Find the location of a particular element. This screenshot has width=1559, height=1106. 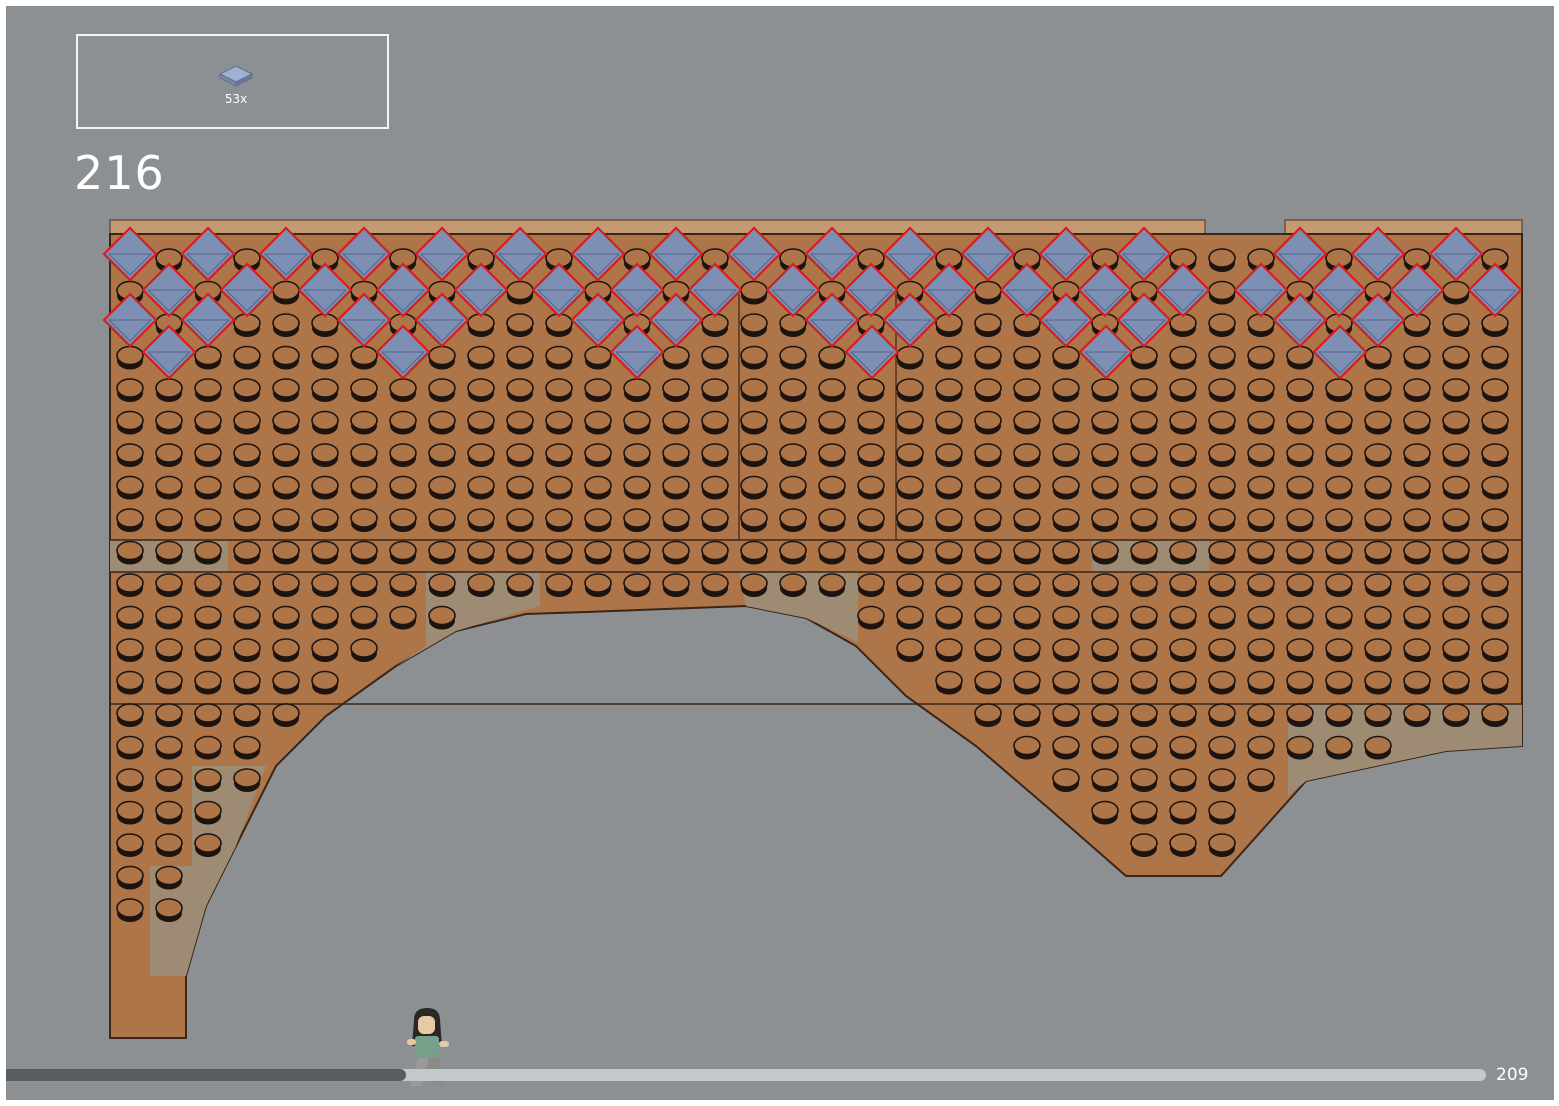

page-number: 209 is located at coordinates (1512, 1075).